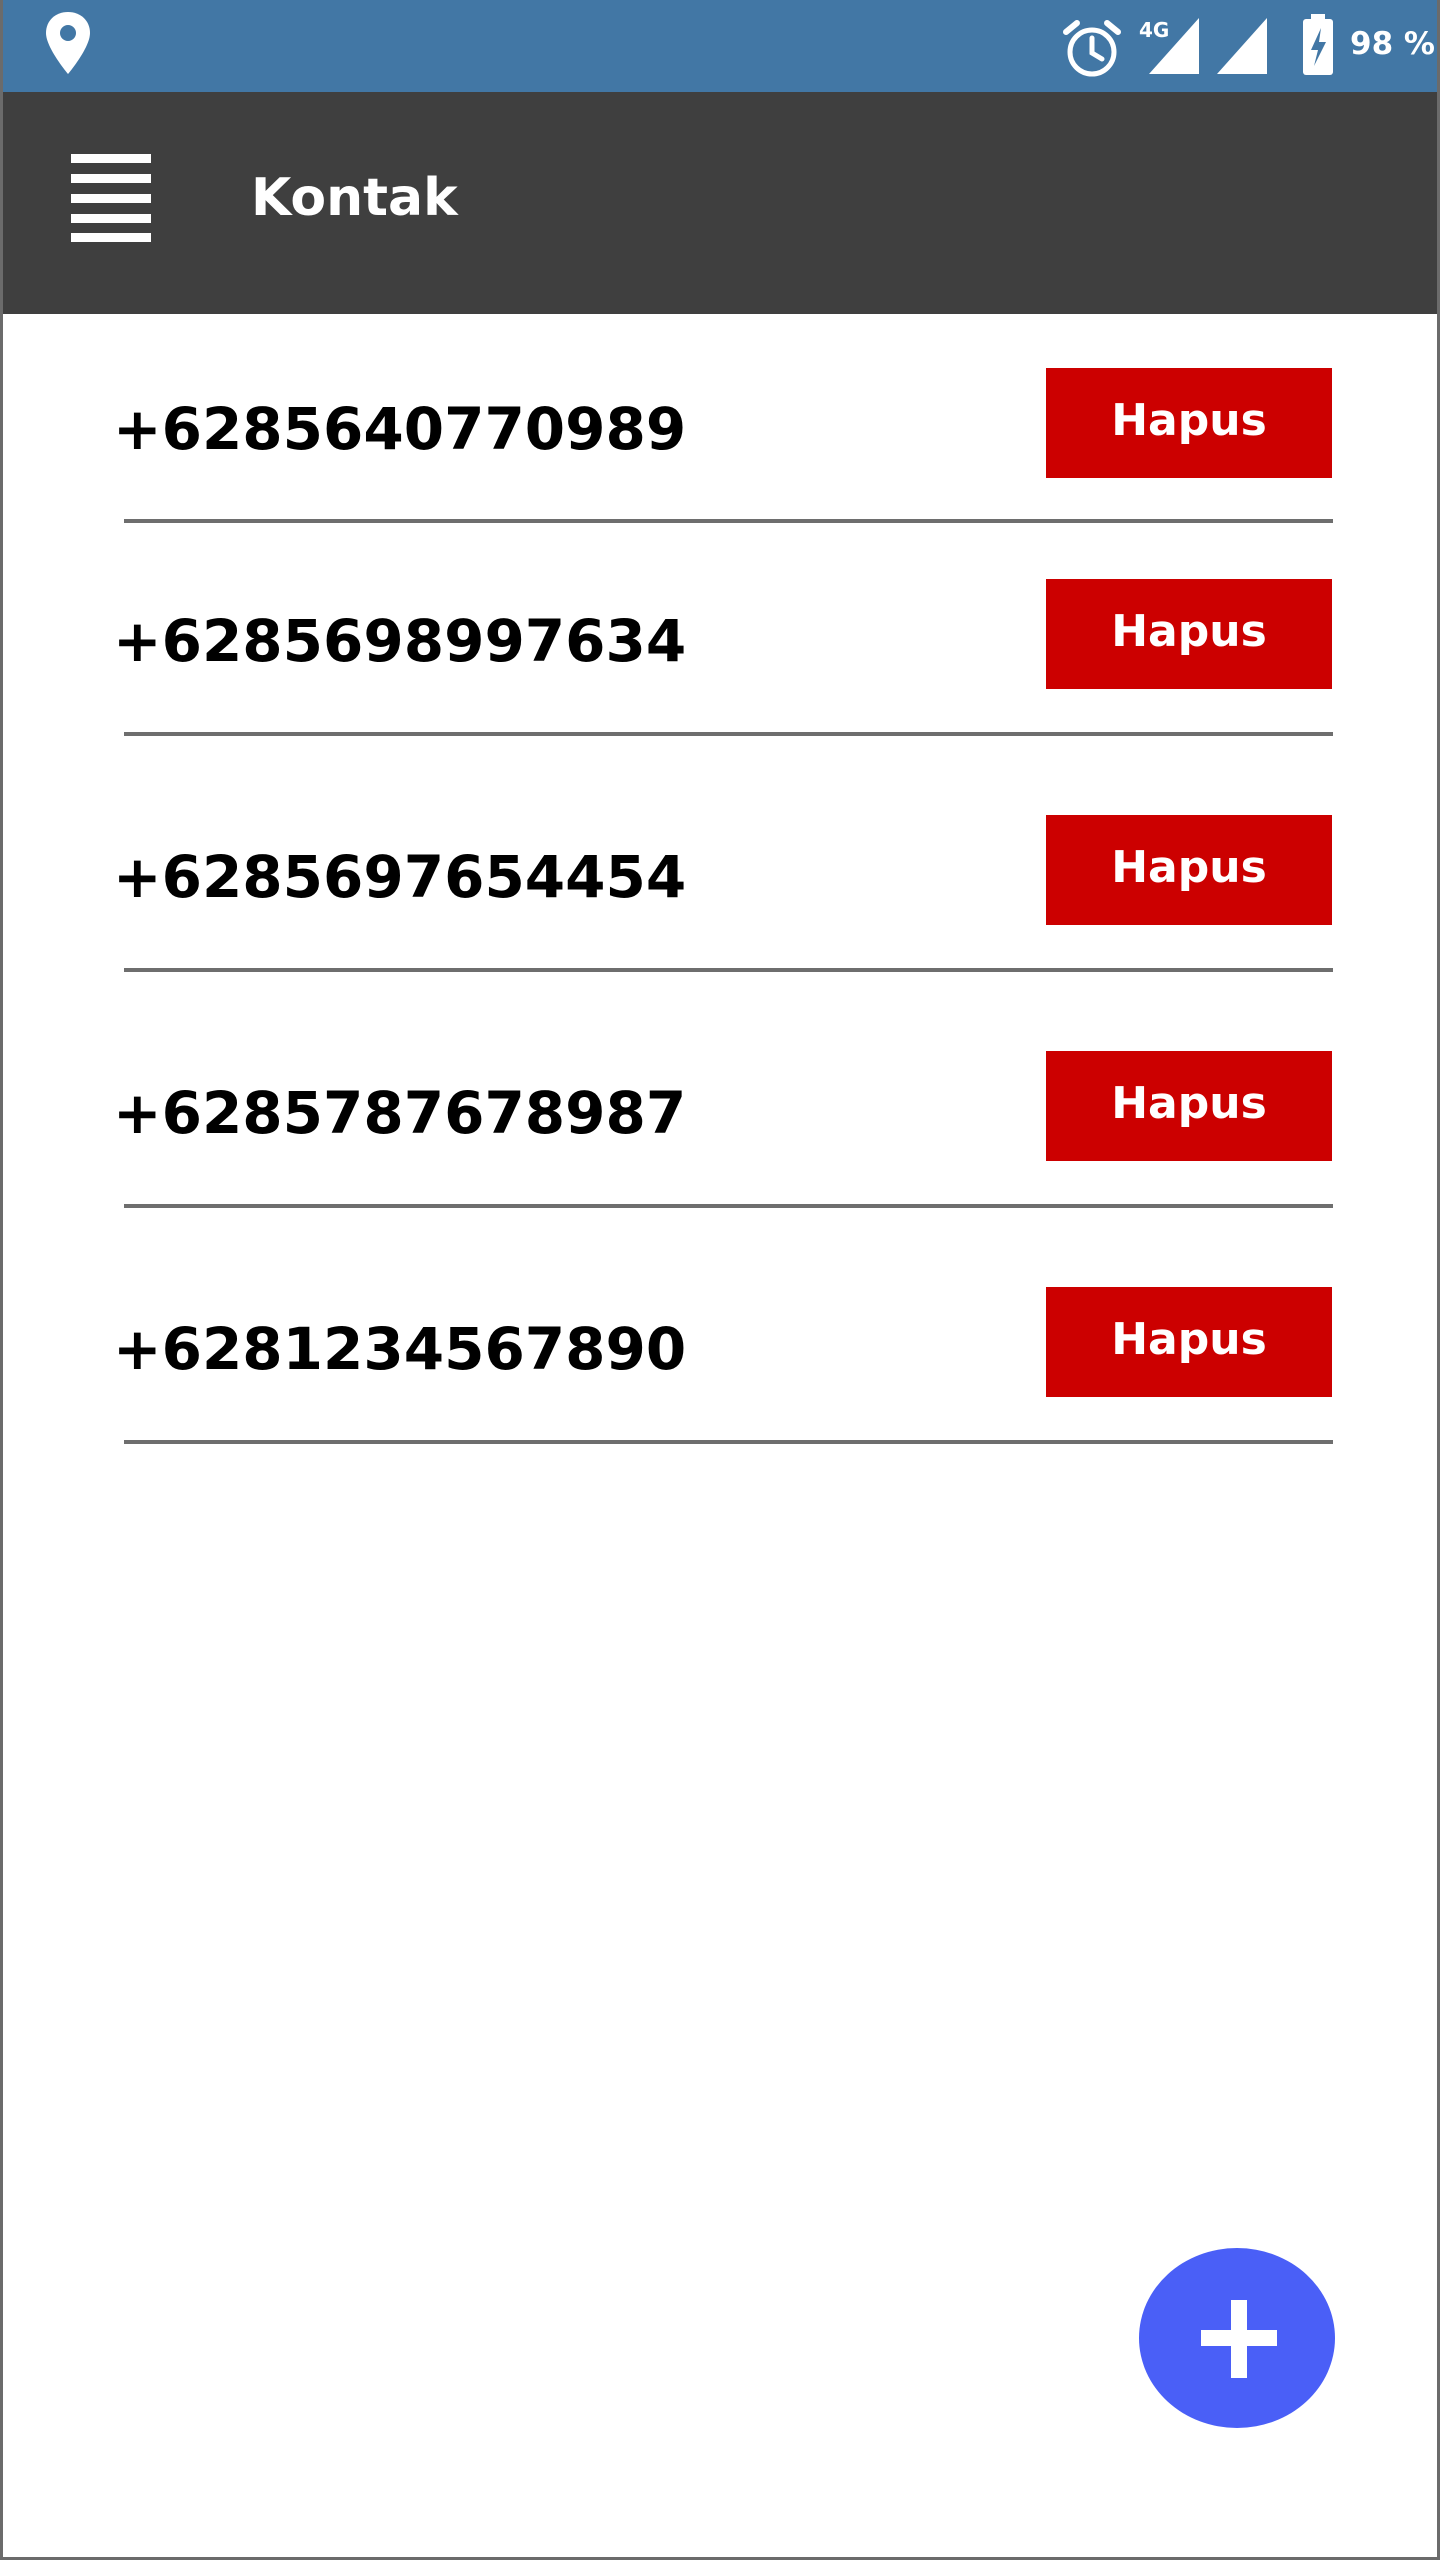 This screenshot has width=1440, height=2560. I want to click on battery-charging-icon, so click(1318, 47).